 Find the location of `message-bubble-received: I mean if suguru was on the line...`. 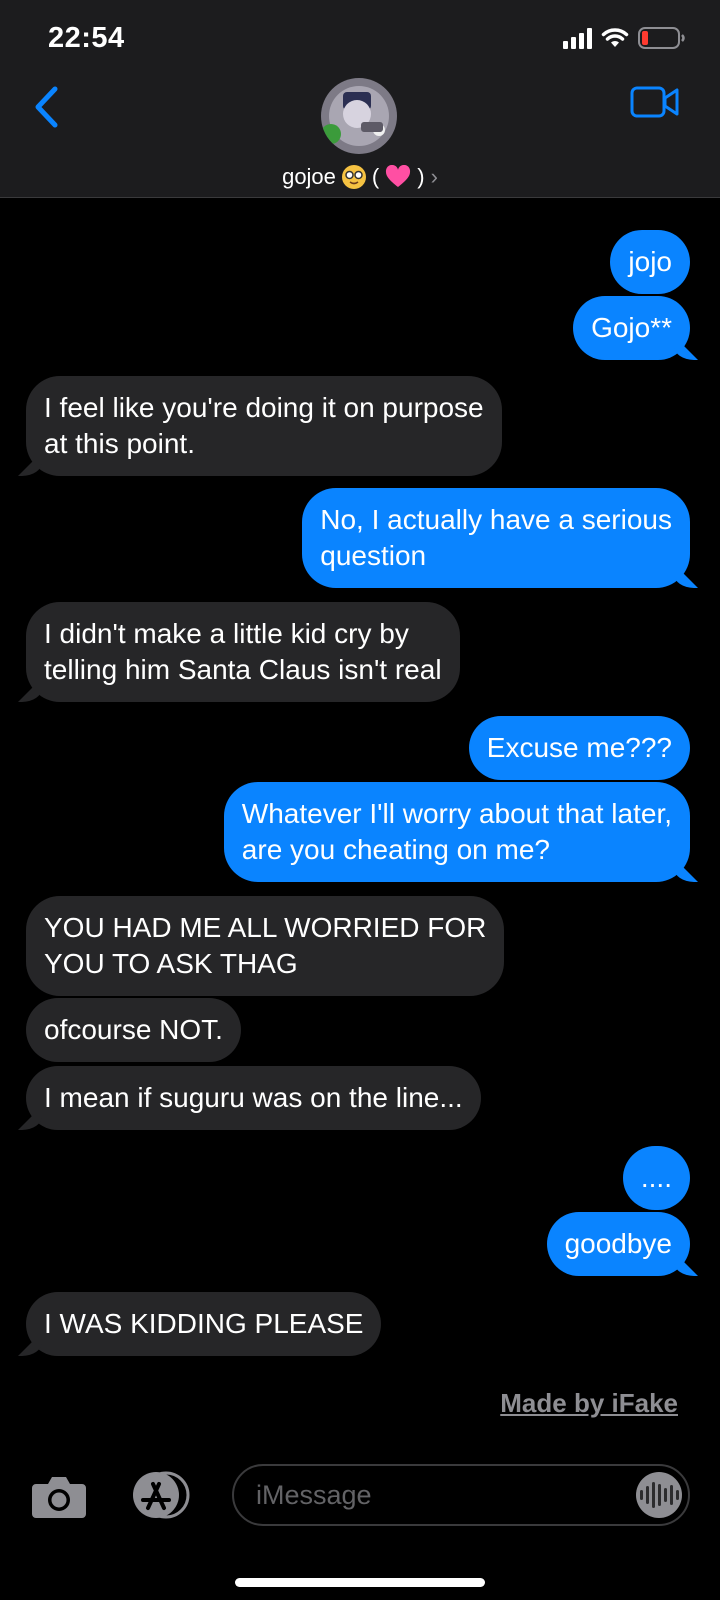

message-bubble-received: I mean if suguru was on the line... is located at coordinates (253, 1098).